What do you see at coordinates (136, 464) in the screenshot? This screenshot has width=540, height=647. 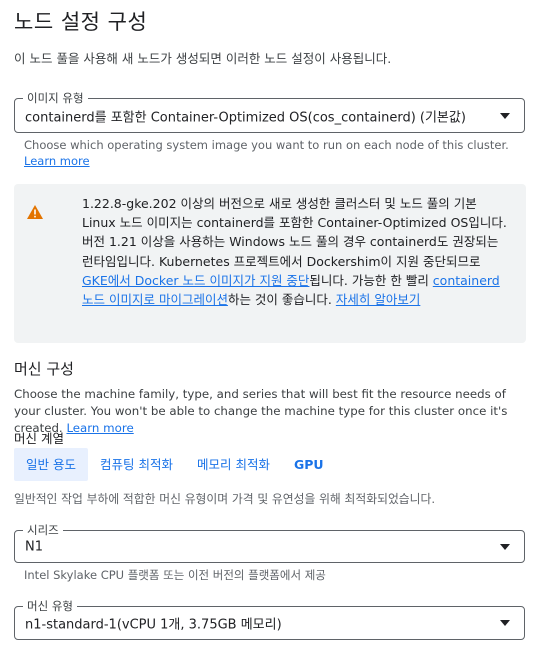 I see `tab-compute-optimized: 컴퓨팅 최적화` at bounding box center [136, 464].